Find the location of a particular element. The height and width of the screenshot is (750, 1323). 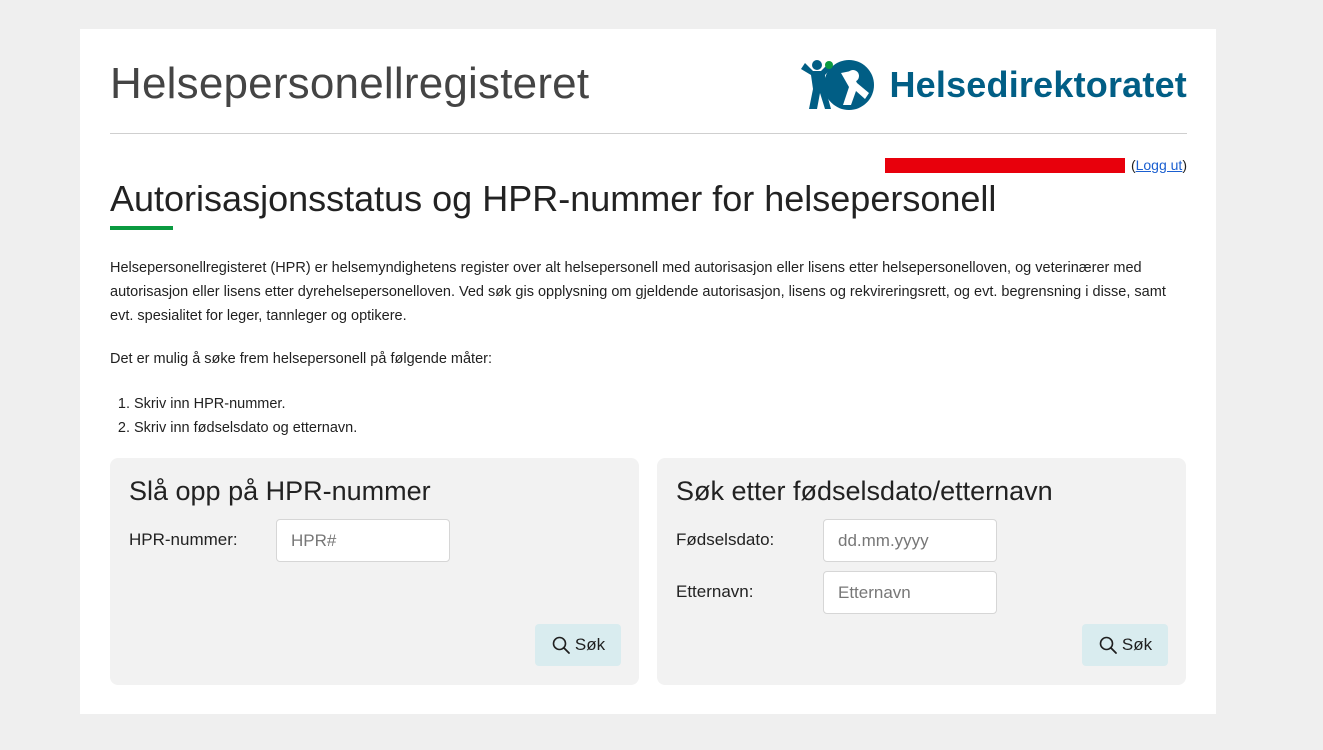

lastname-label: Etternavn: is located at coordinates (715, 591).